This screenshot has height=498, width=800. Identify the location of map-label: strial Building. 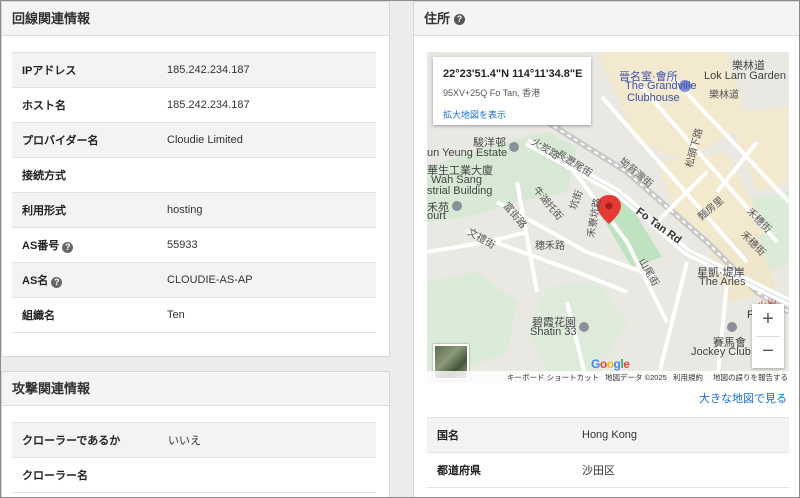
(460, 191).